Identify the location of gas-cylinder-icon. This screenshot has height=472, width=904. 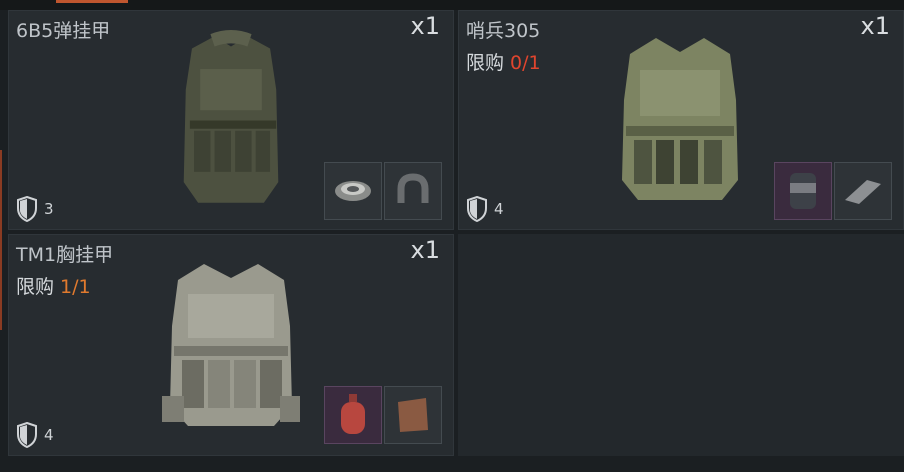
(353, 414).